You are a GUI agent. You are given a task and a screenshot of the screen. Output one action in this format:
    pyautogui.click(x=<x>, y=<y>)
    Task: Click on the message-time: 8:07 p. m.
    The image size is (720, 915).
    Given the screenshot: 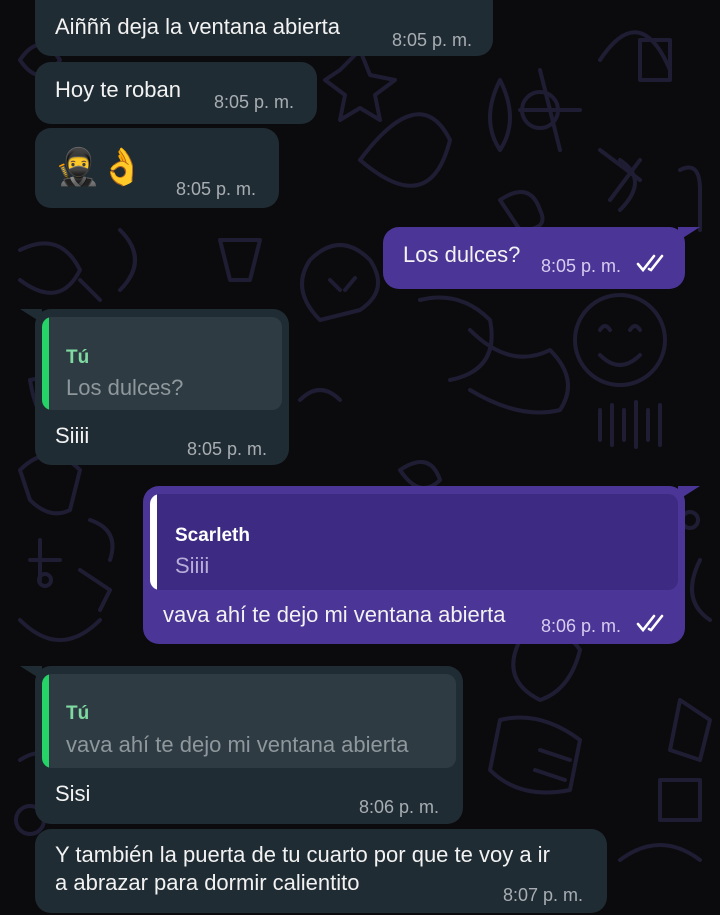 What is the action you would take?
    pyautogui.click(x=543, y=895)
    